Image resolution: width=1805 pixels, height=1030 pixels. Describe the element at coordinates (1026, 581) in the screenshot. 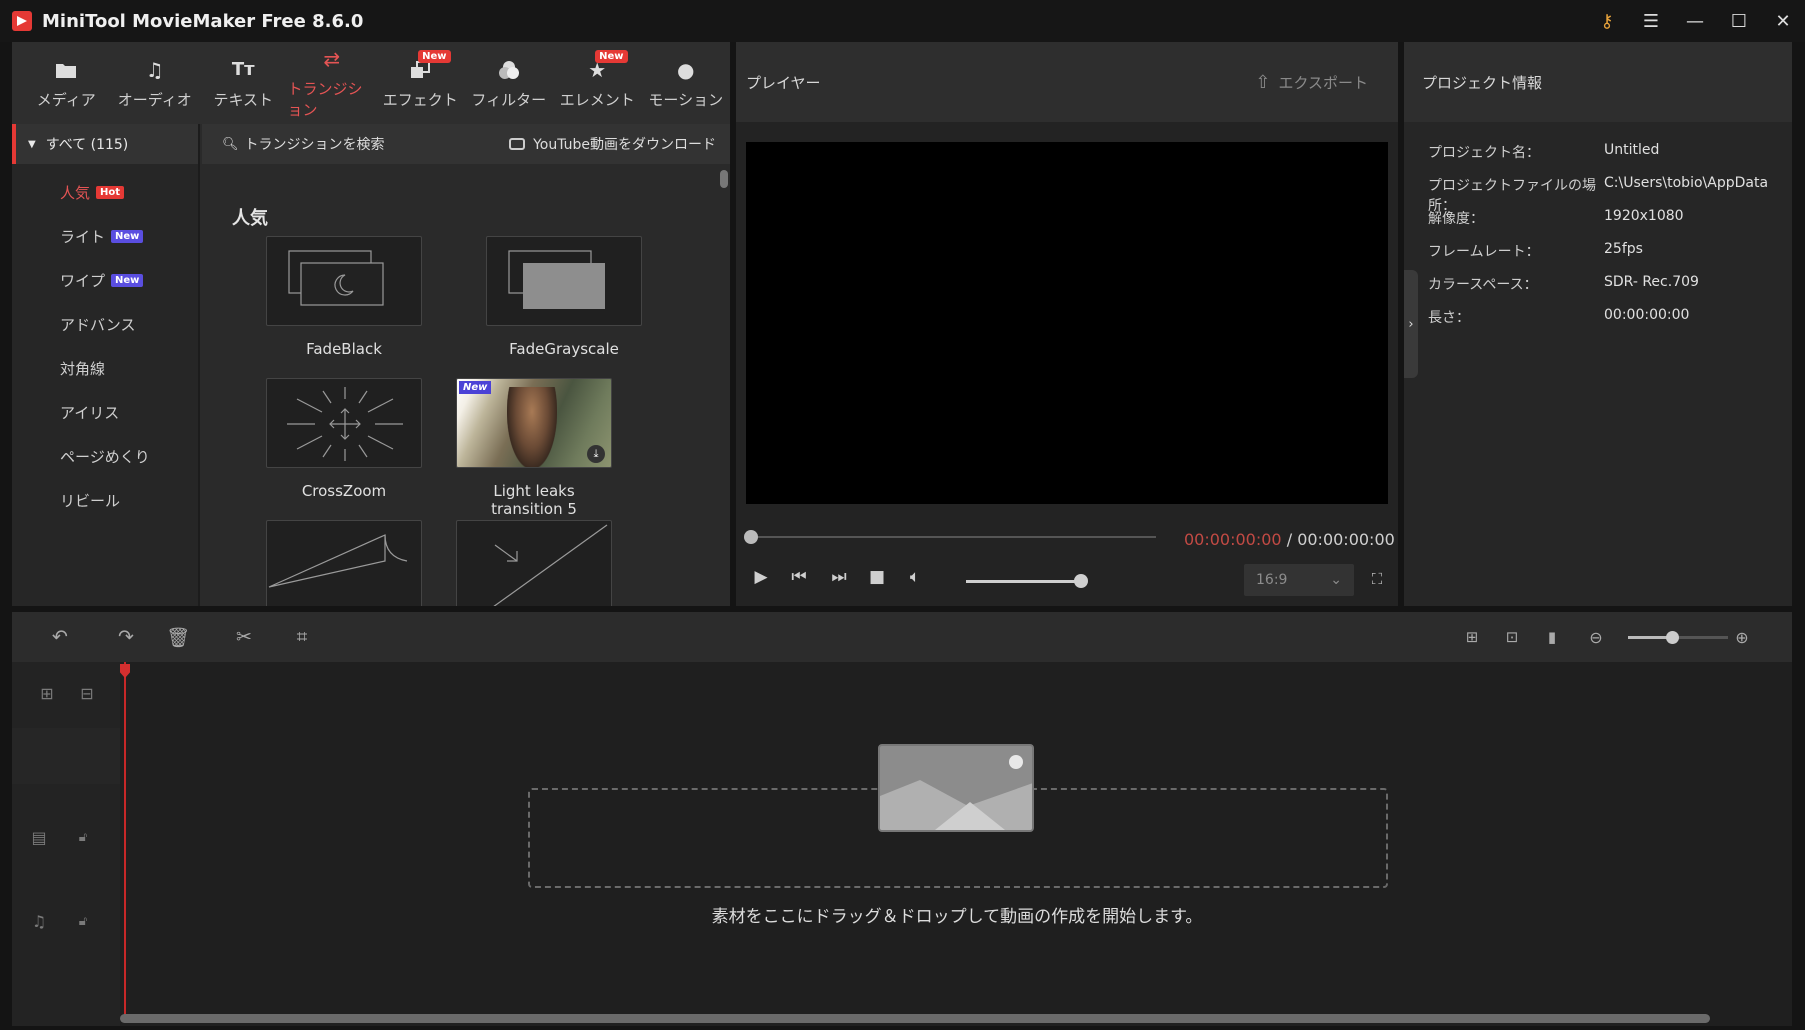

I see `volume-slider` at that location.